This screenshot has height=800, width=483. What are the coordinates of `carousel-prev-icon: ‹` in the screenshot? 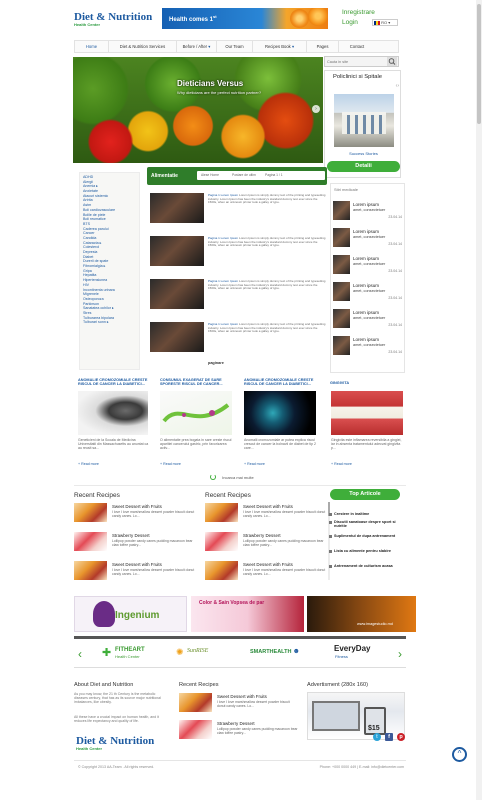 It's located at (80, 654).